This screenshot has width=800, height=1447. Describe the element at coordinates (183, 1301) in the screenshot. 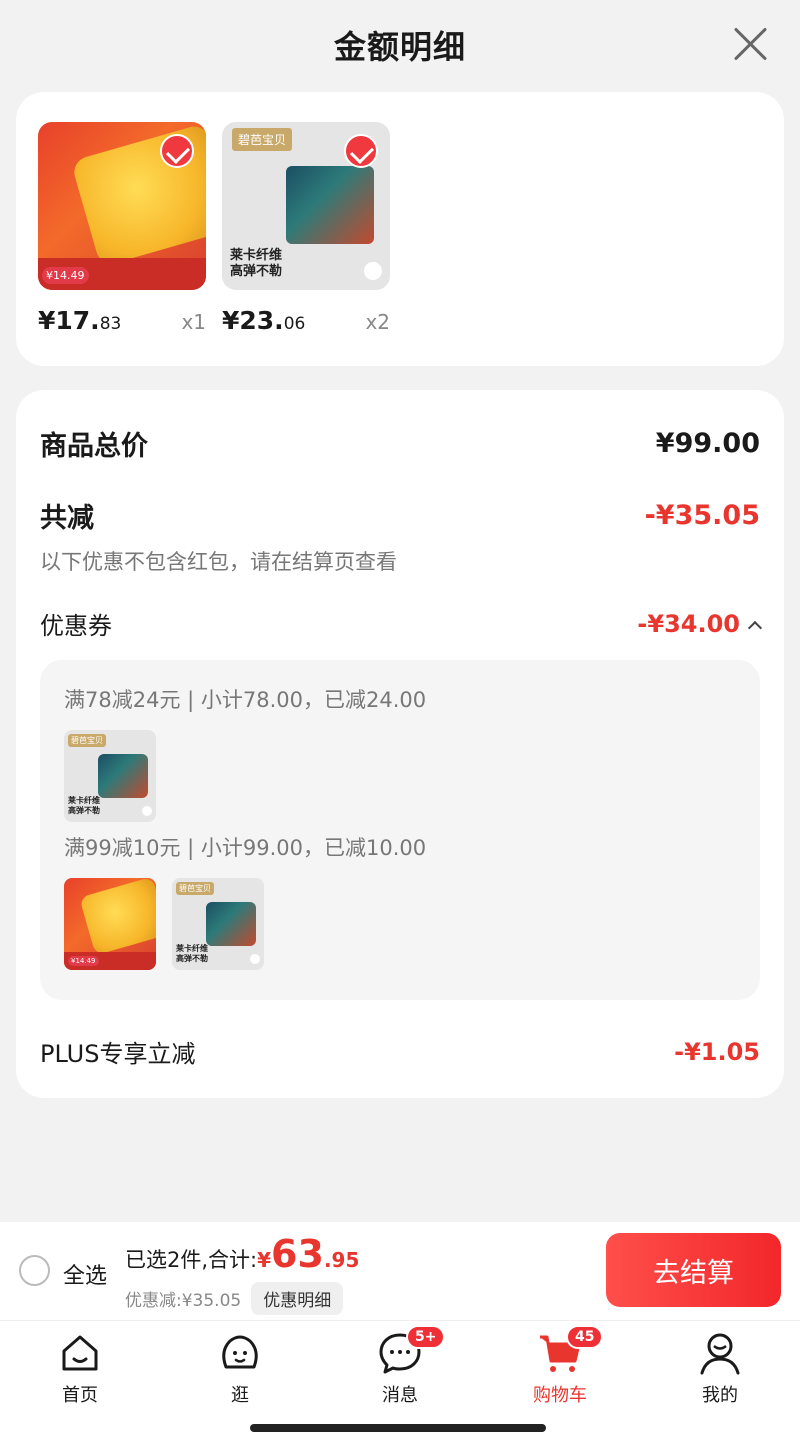

I see `discount-amount: 优惠减:¥35.05` at that location.